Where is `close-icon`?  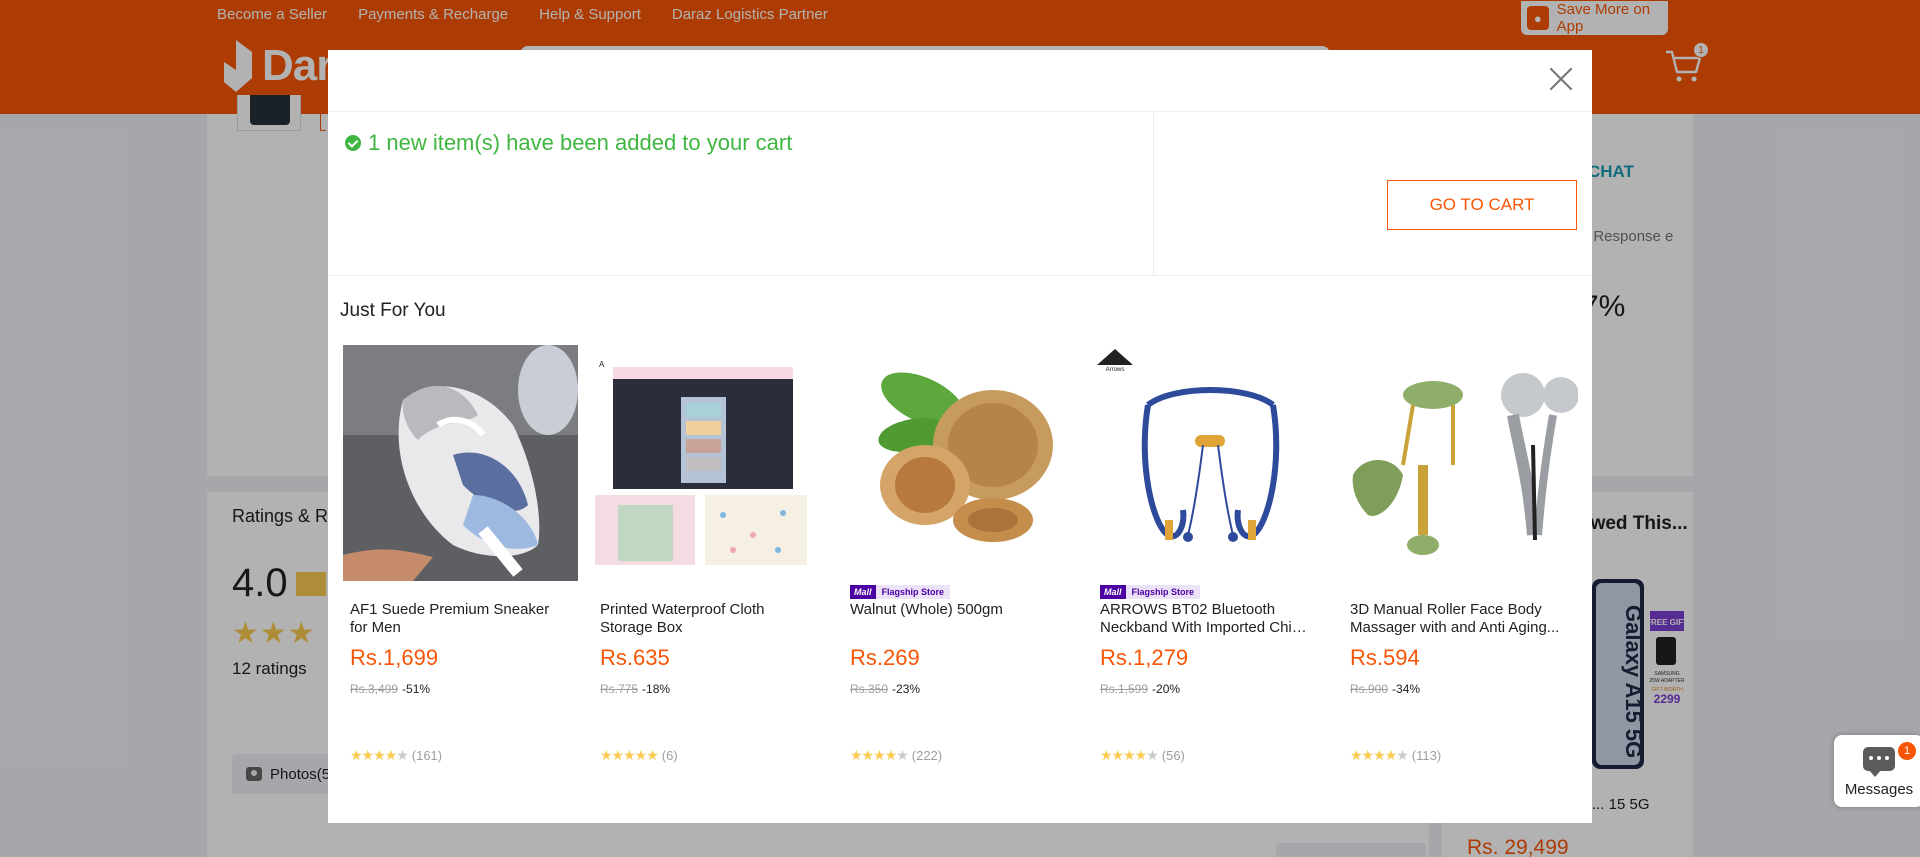 close-icon is located at coordinates (1561, 79).